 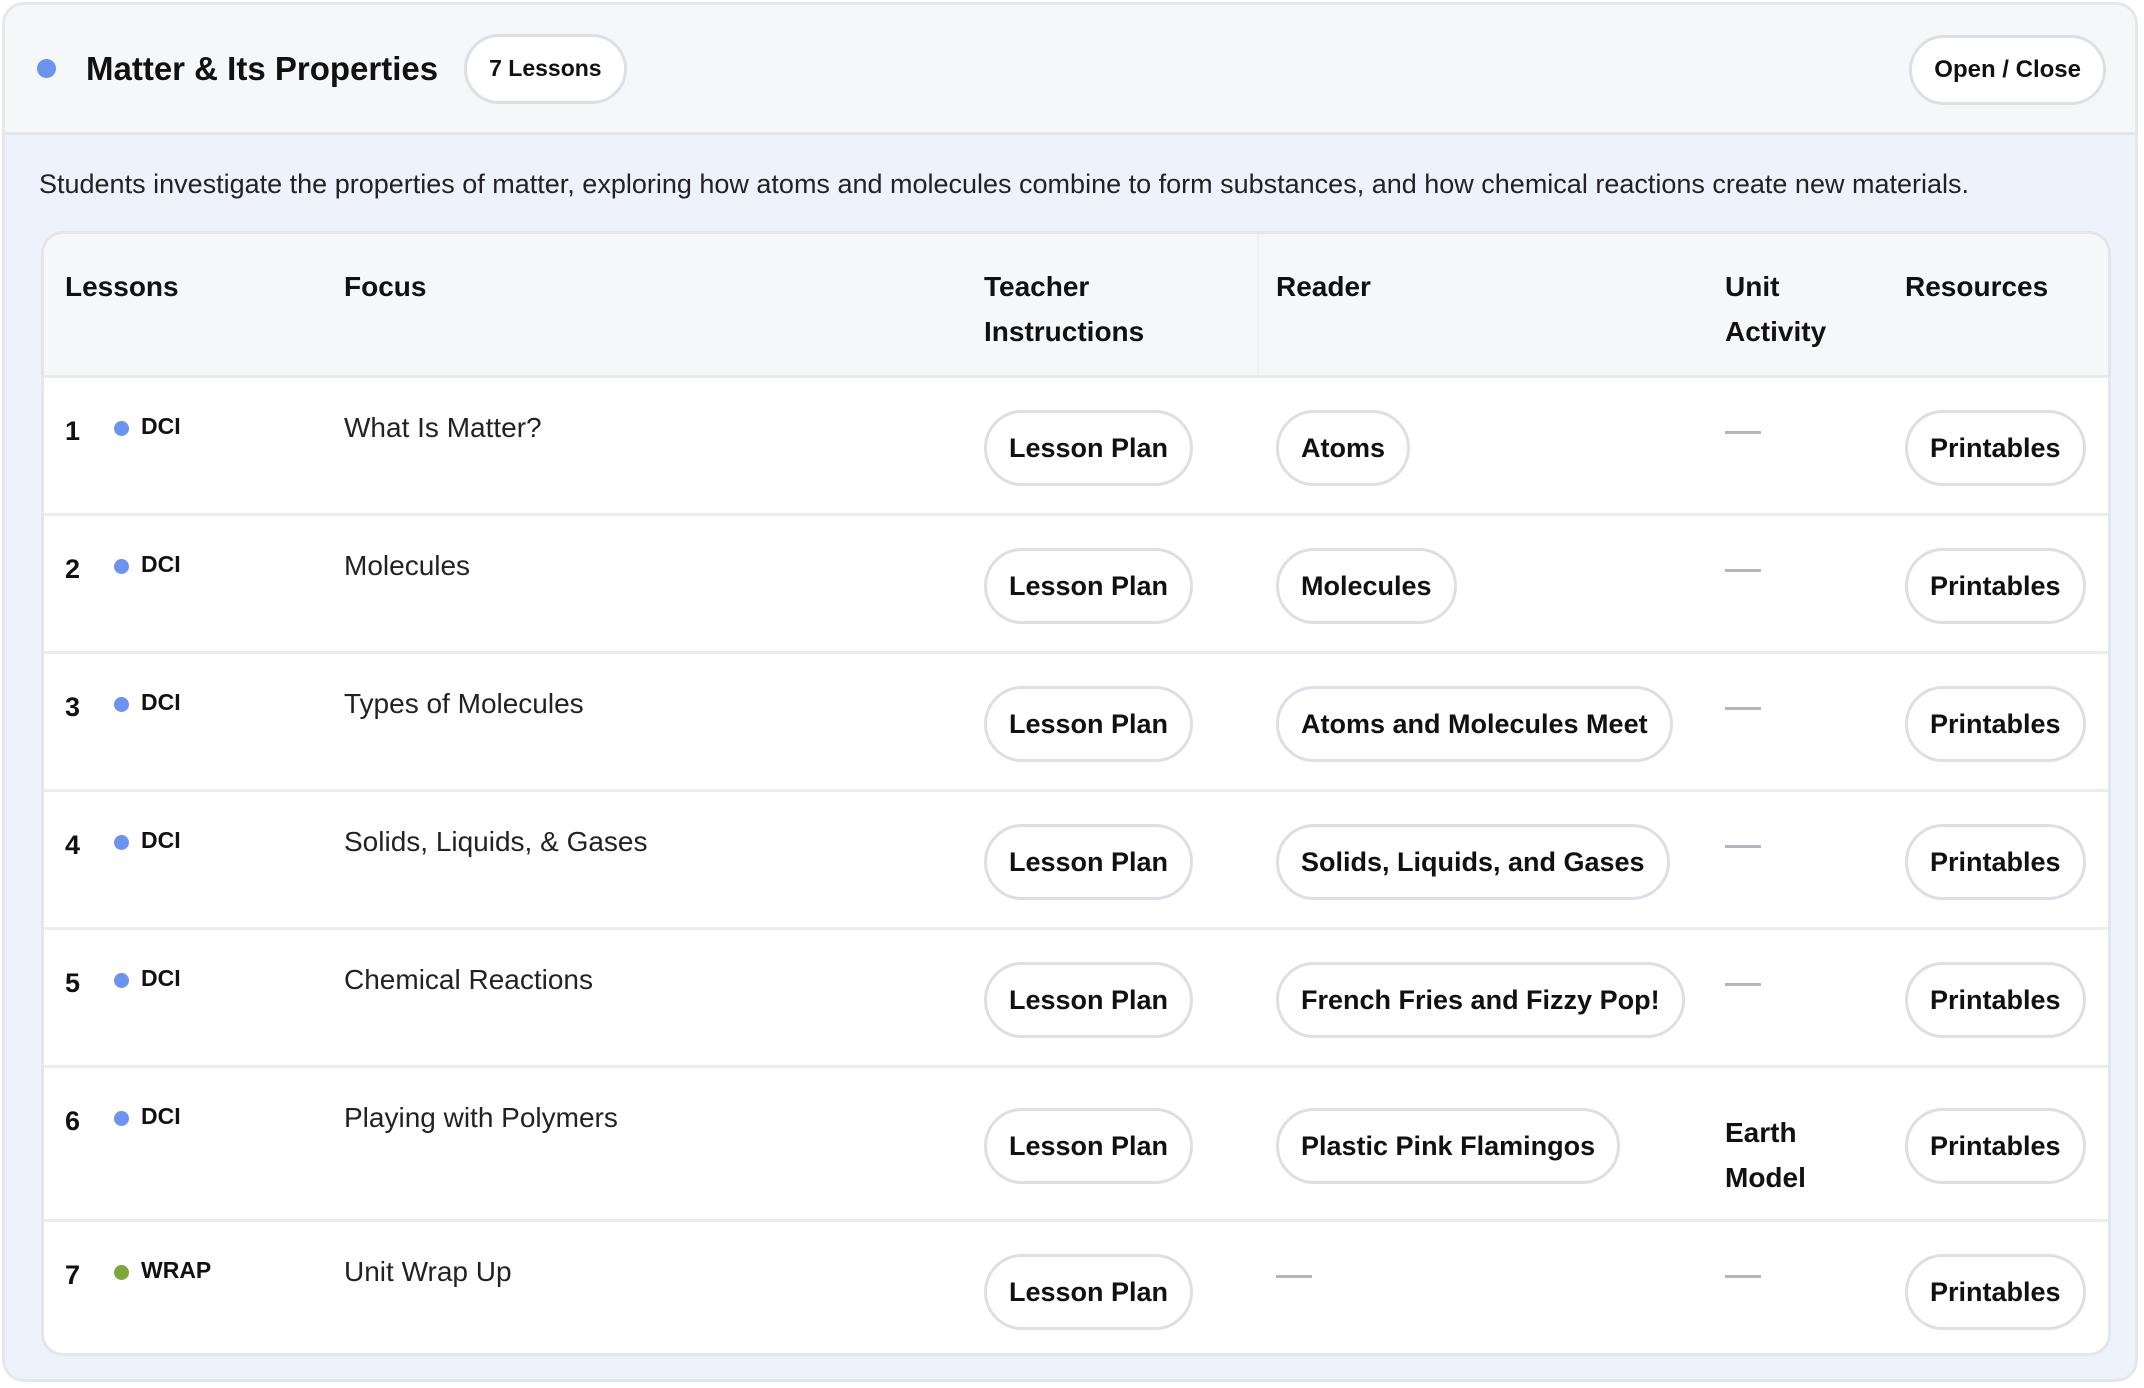 What do you see at coordinates (1258, 304) in the screenshot?
I see `header-divider` at bounding box center [1258, 304].